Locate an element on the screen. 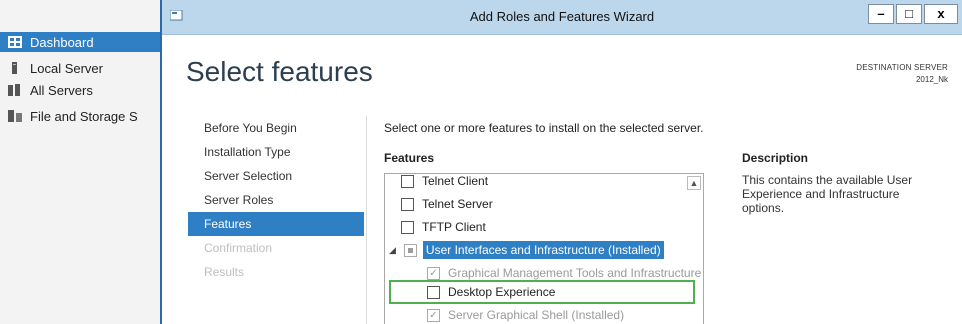 This screenshot has width=962, height=324. step-results: Results is located at coordinates (224, 272).